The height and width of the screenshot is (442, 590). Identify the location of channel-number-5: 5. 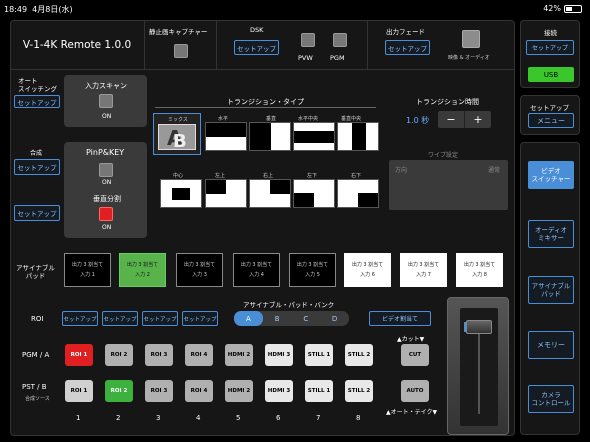
(238, 418).